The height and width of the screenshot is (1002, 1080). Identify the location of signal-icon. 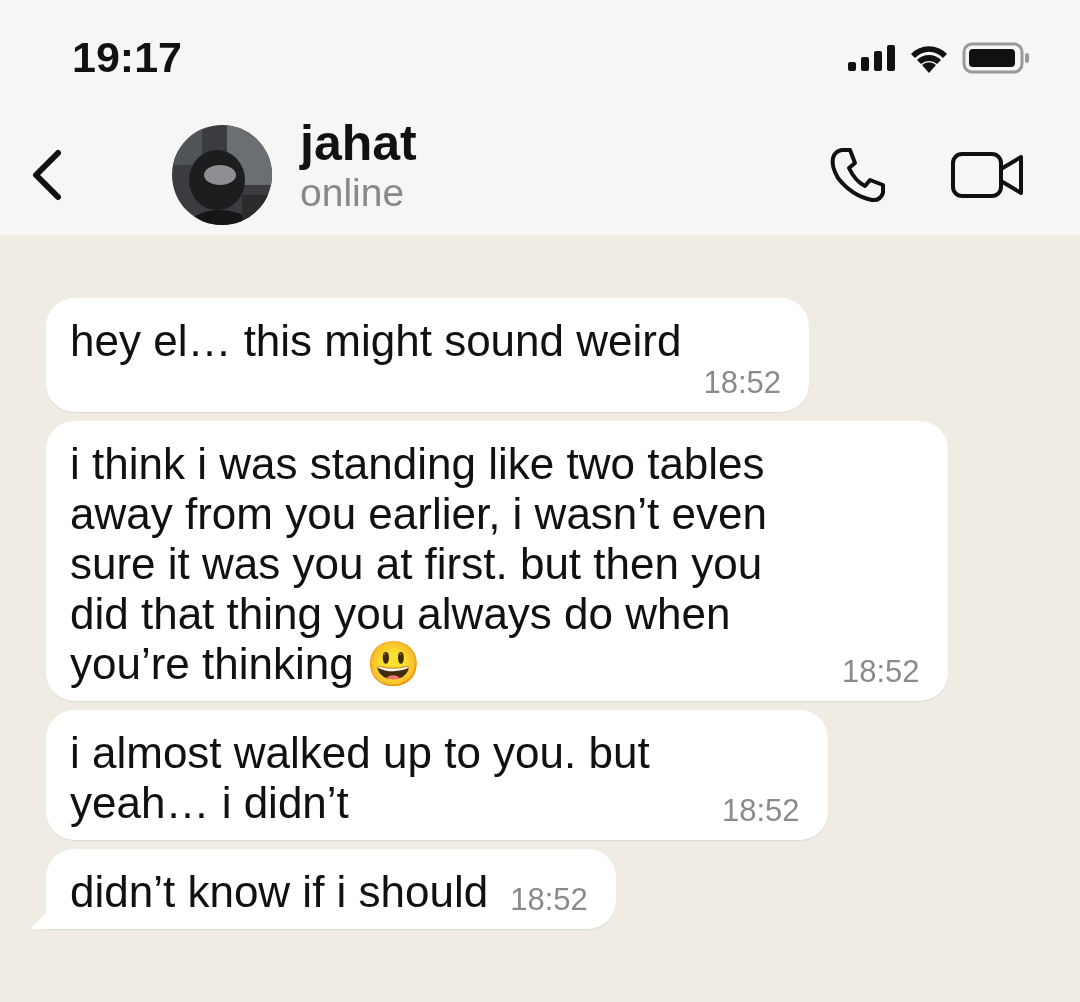
(872, 57).